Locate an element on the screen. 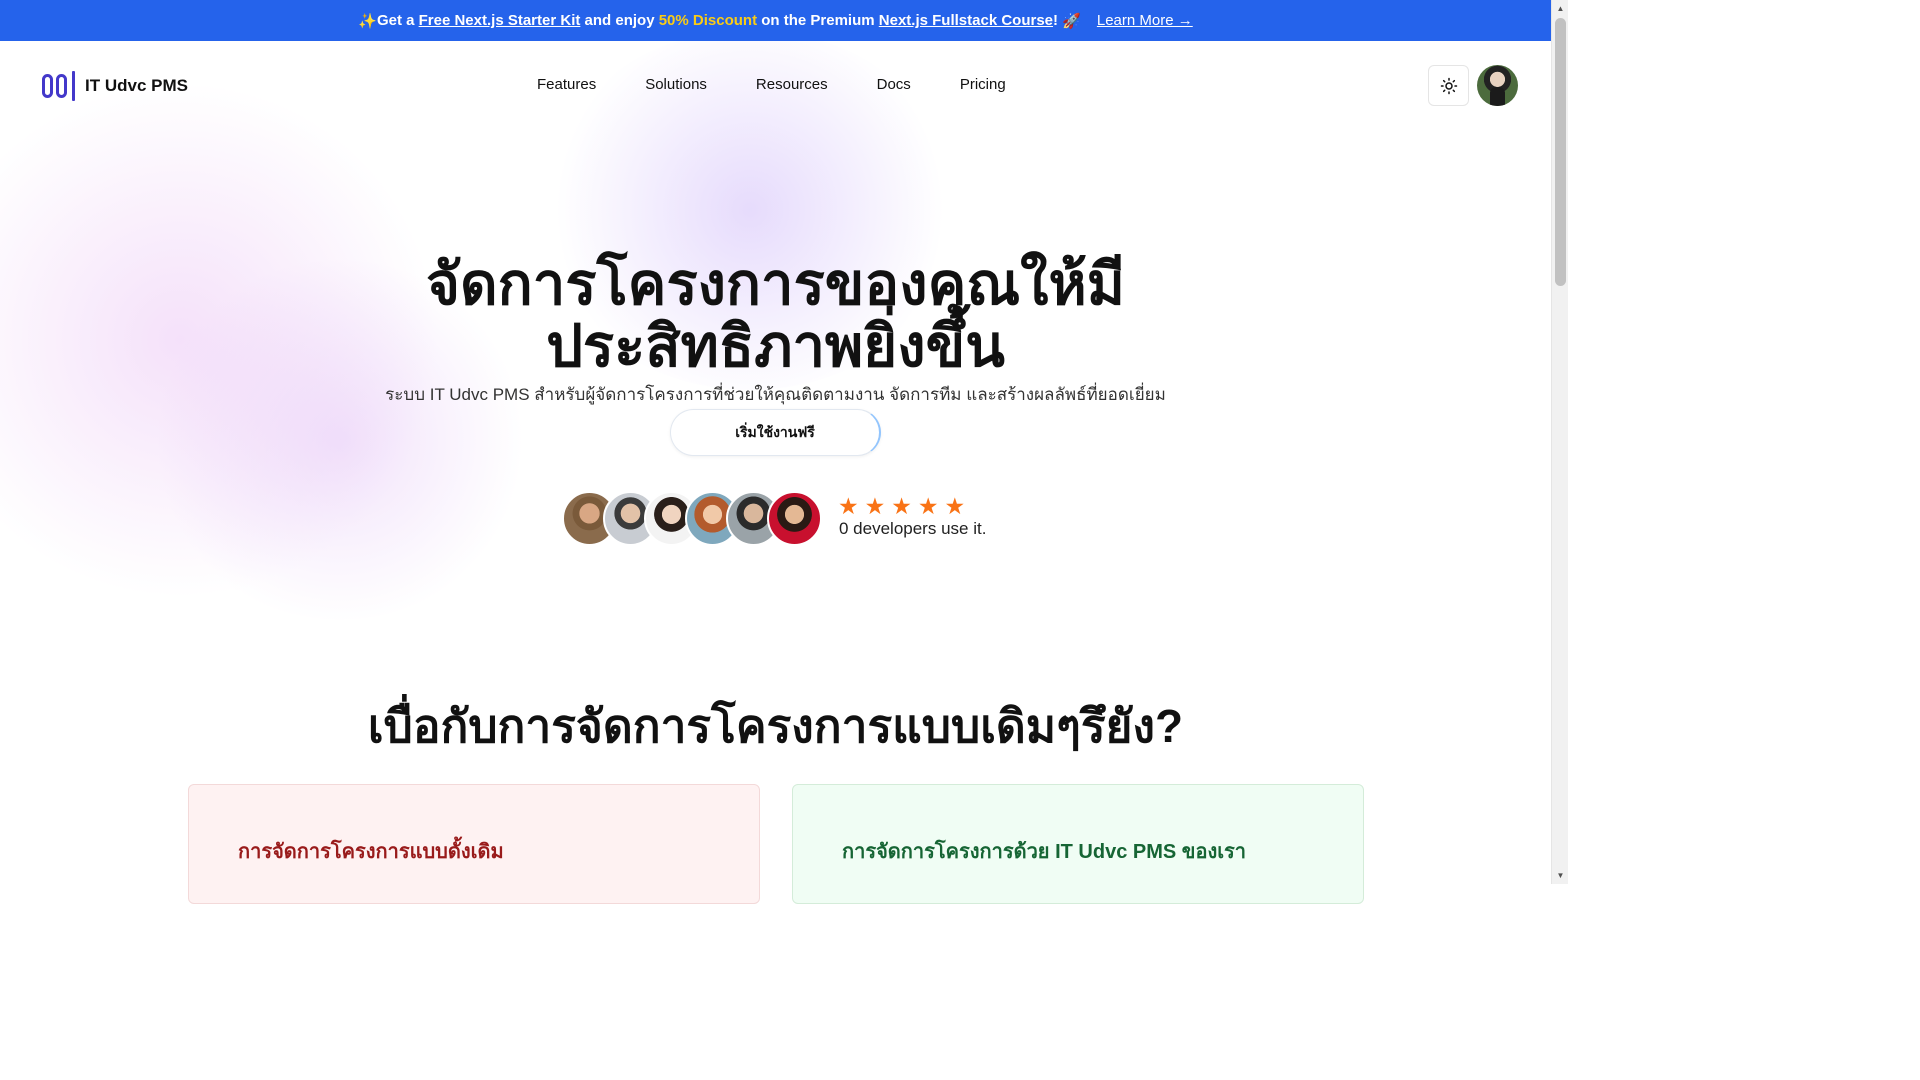  logo-icon is located at coordinates (58, 86).